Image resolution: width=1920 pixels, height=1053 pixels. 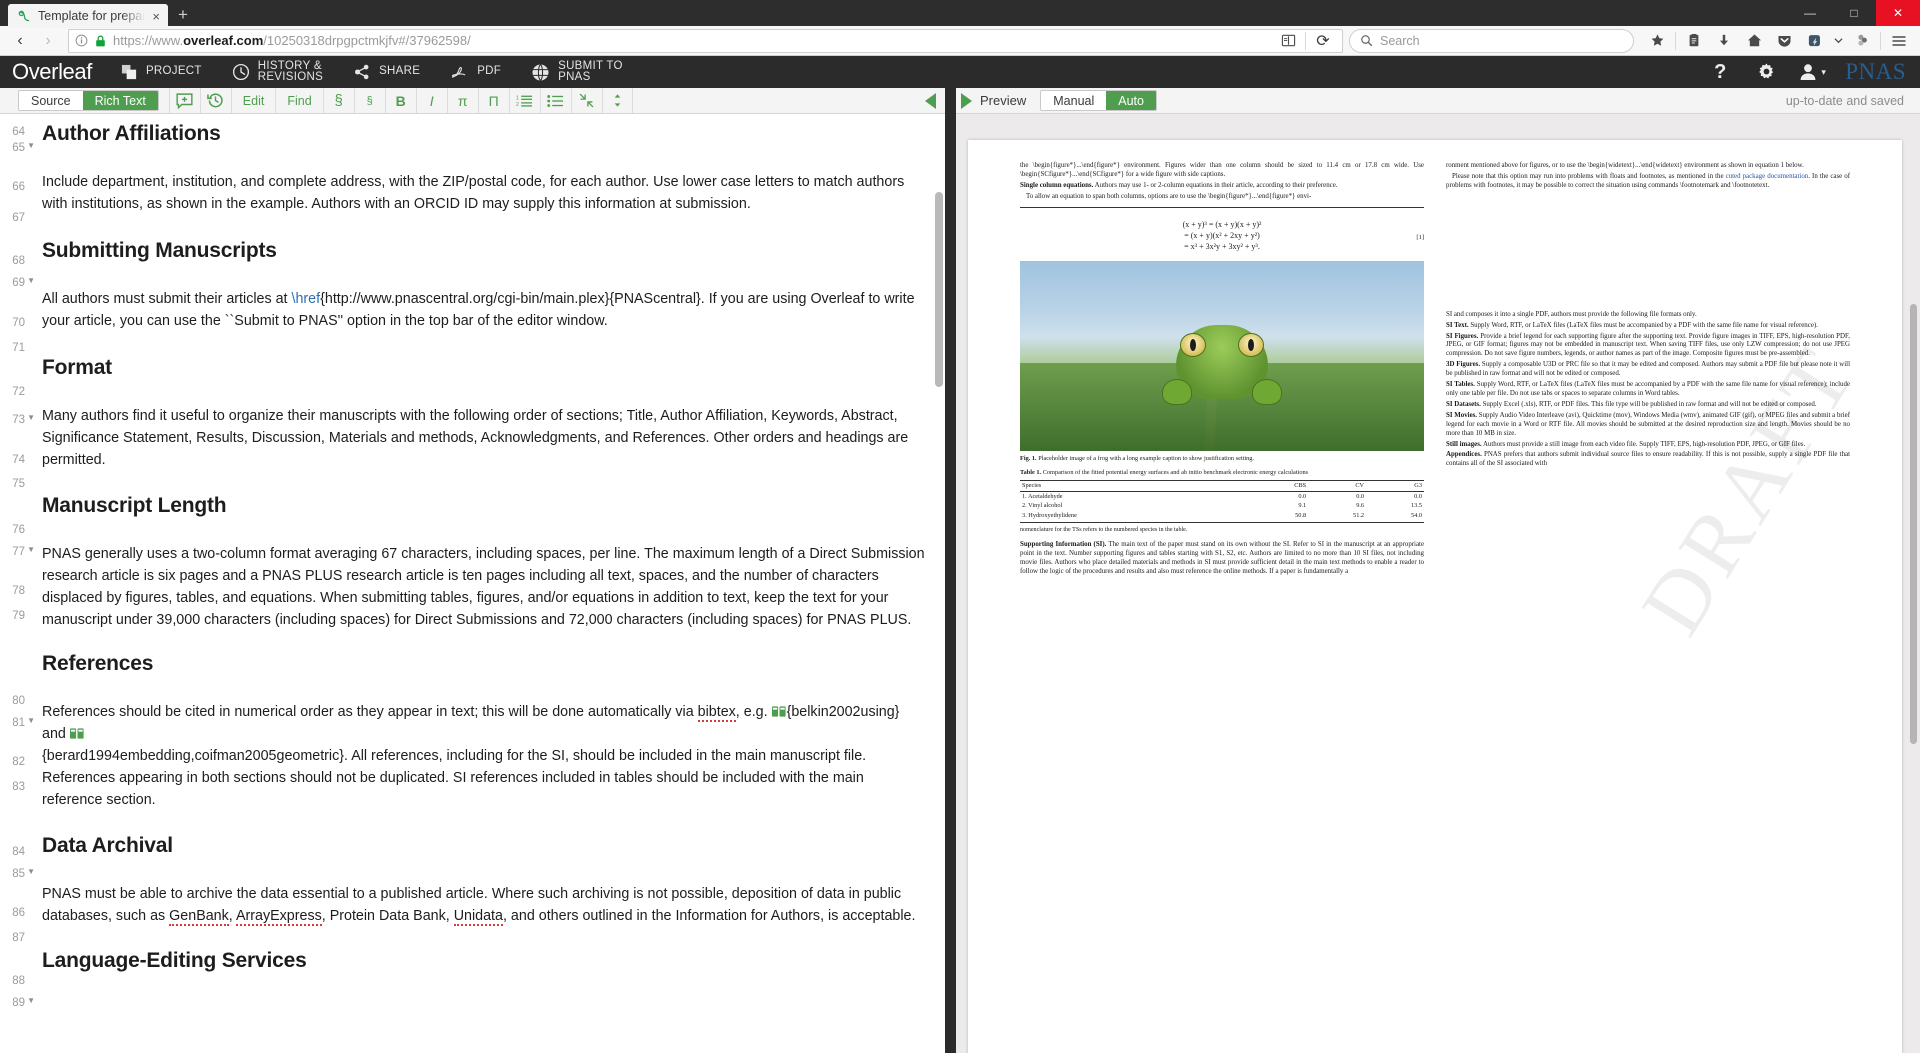 What do you see at coordinates (1812, 72) in the screenshot?
I see `account-menu-button: ▾` at bounding box center [1812, 72].